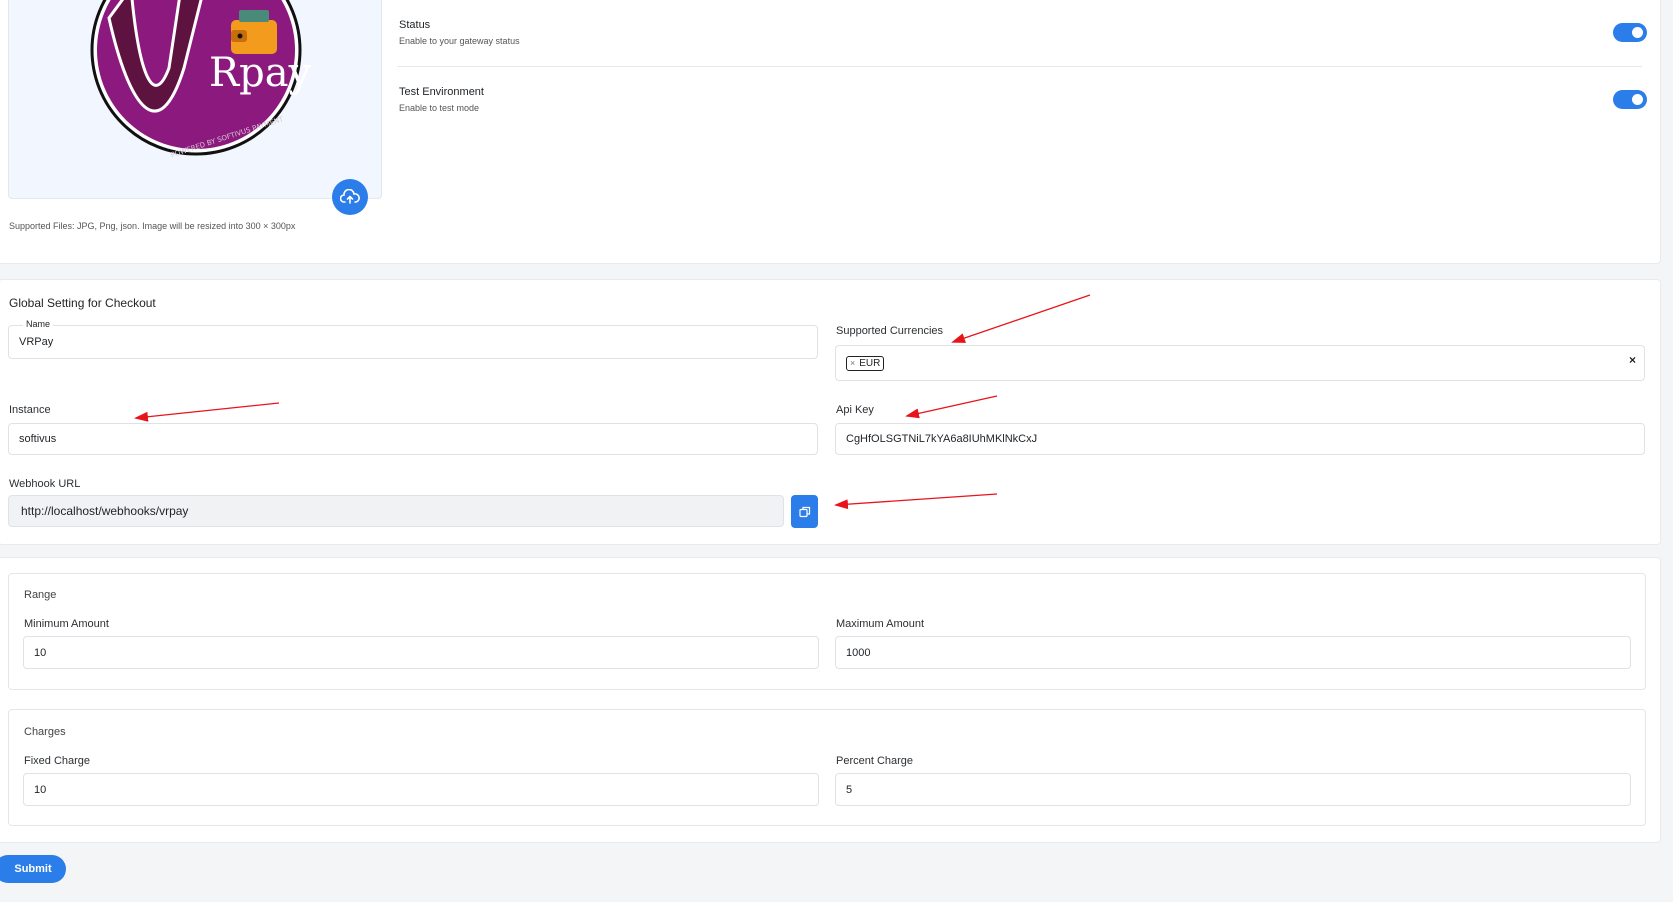  I want to click on remove-tag-icon: ×, so click(852, 363).